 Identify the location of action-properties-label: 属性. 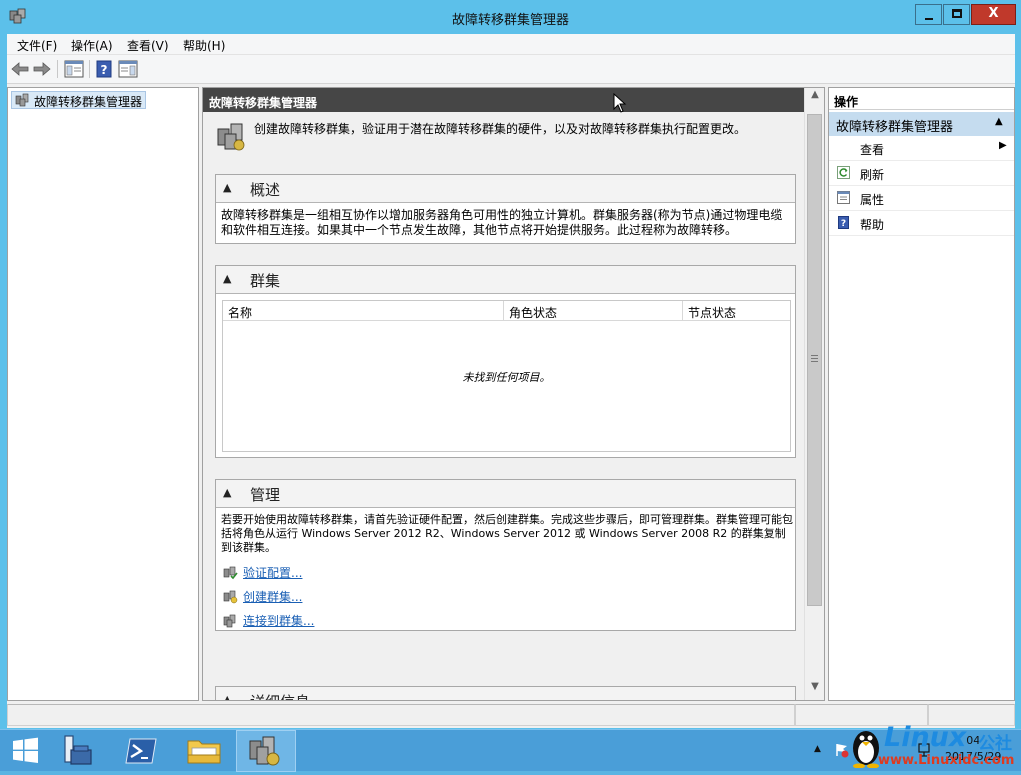
(872, 200).